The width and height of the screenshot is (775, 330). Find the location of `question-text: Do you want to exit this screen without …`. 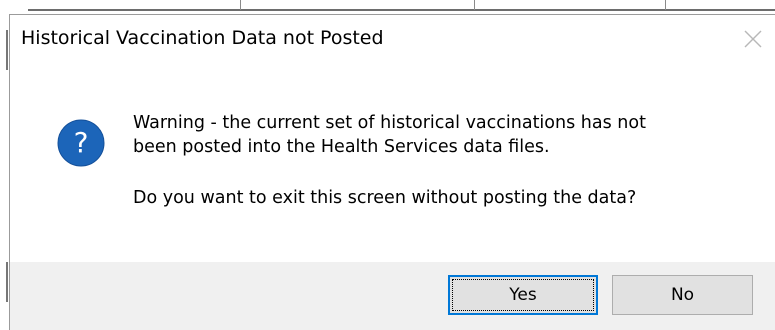

question-text: Do you want to exit this screen without … is located at coordinates (385, 198).